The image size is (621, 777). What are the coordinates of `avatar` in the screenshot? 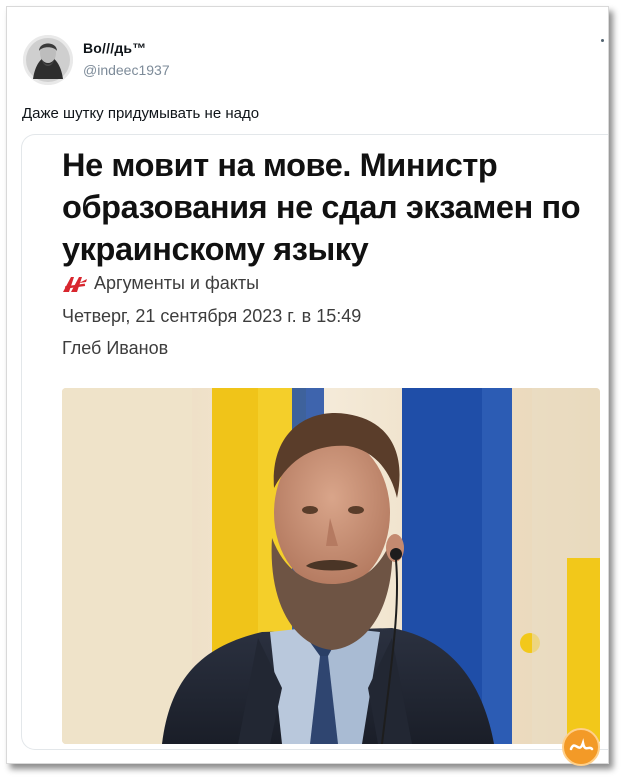 It's located at (48, 60).